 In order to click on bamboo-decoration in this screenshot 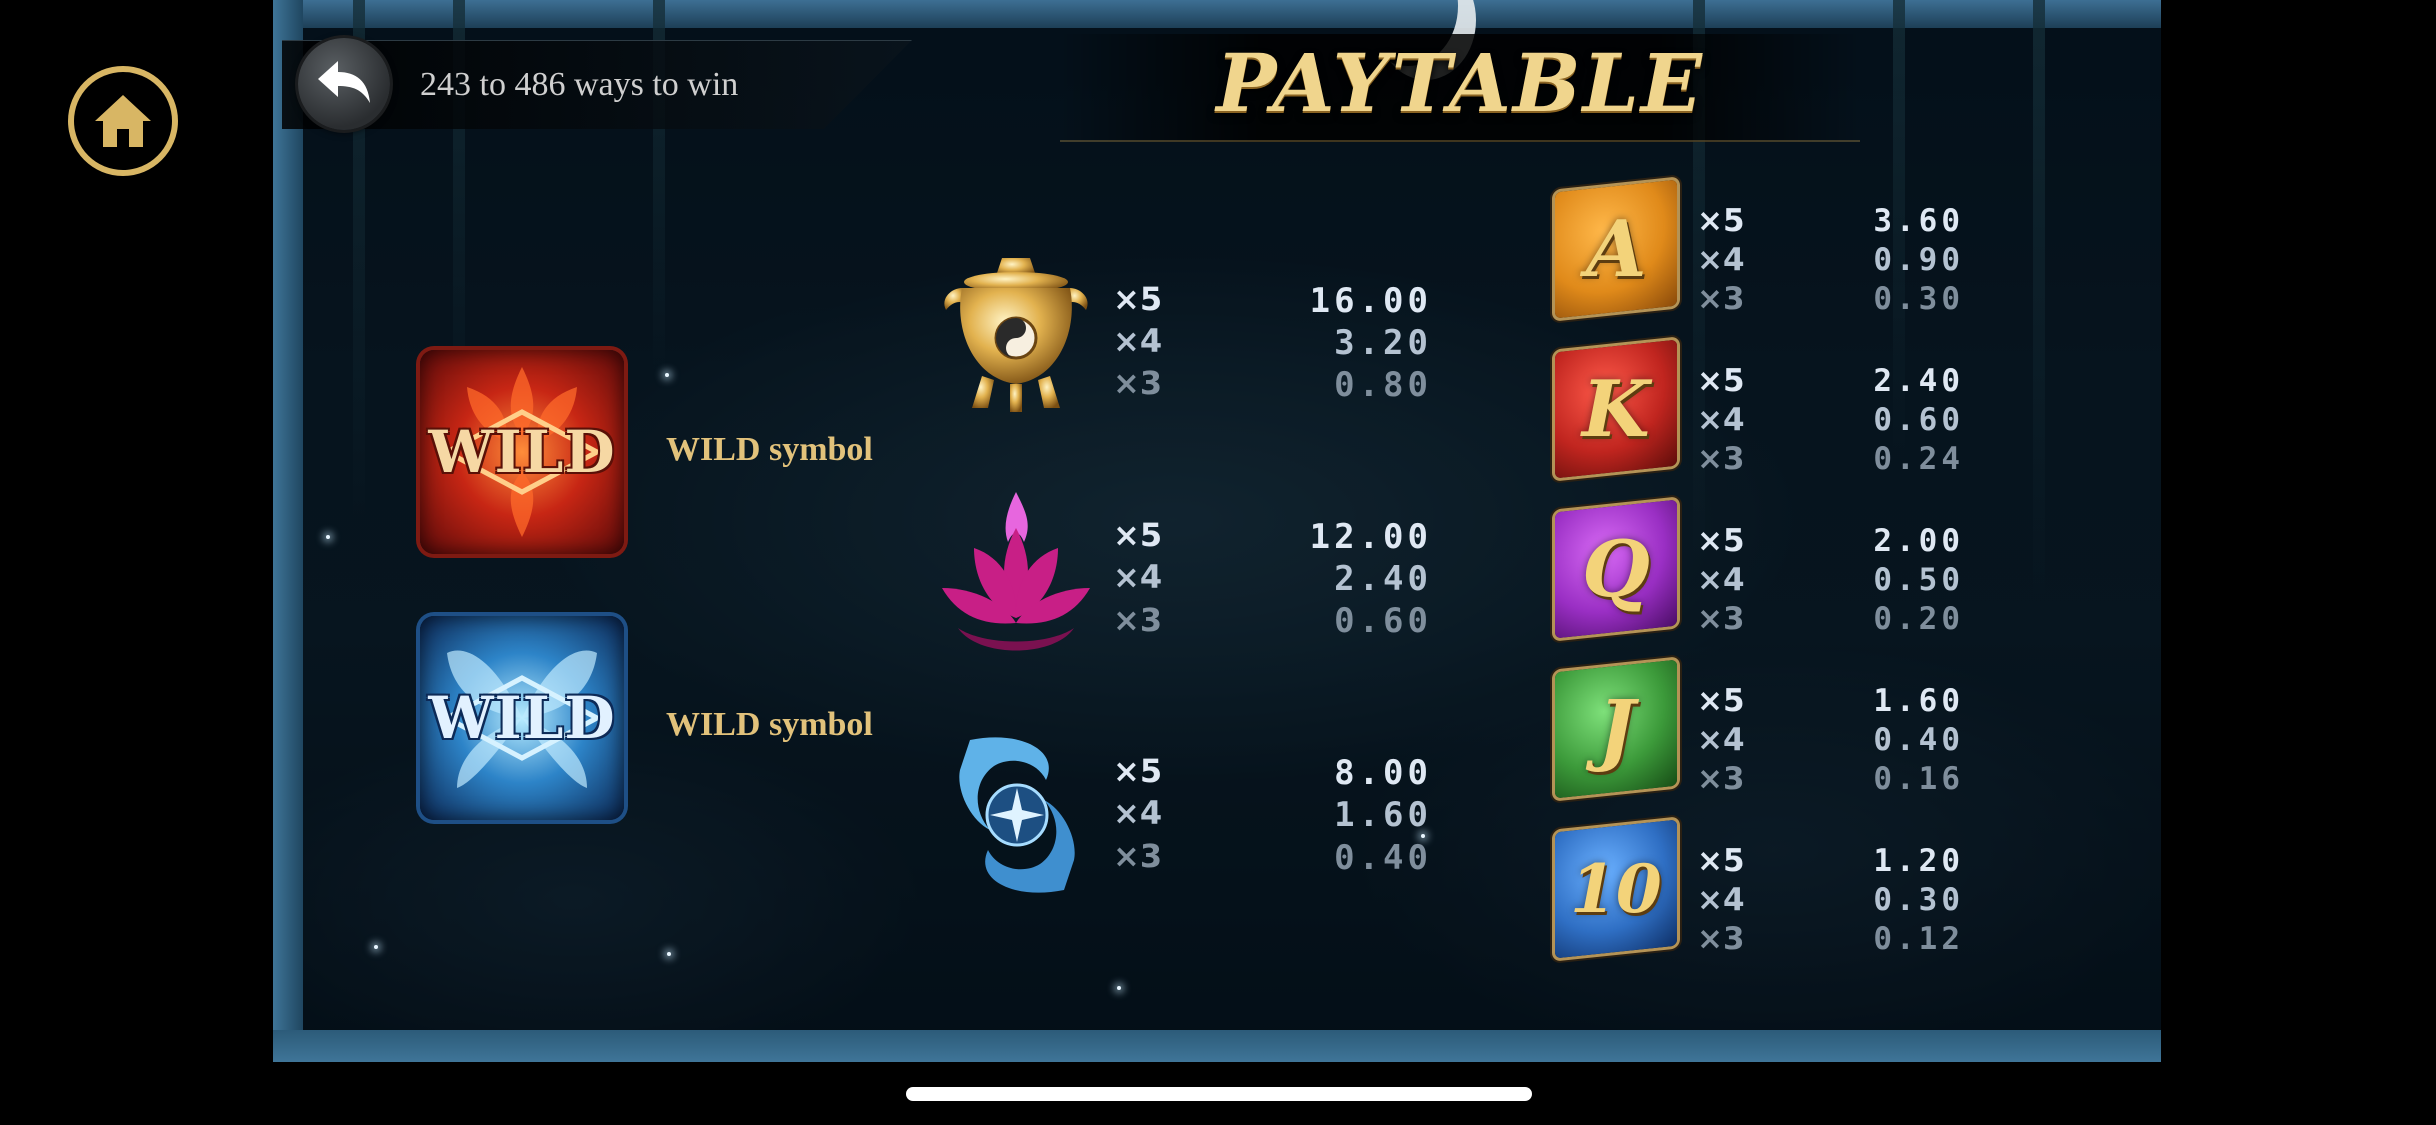, I will do `click(2039, 300)`.